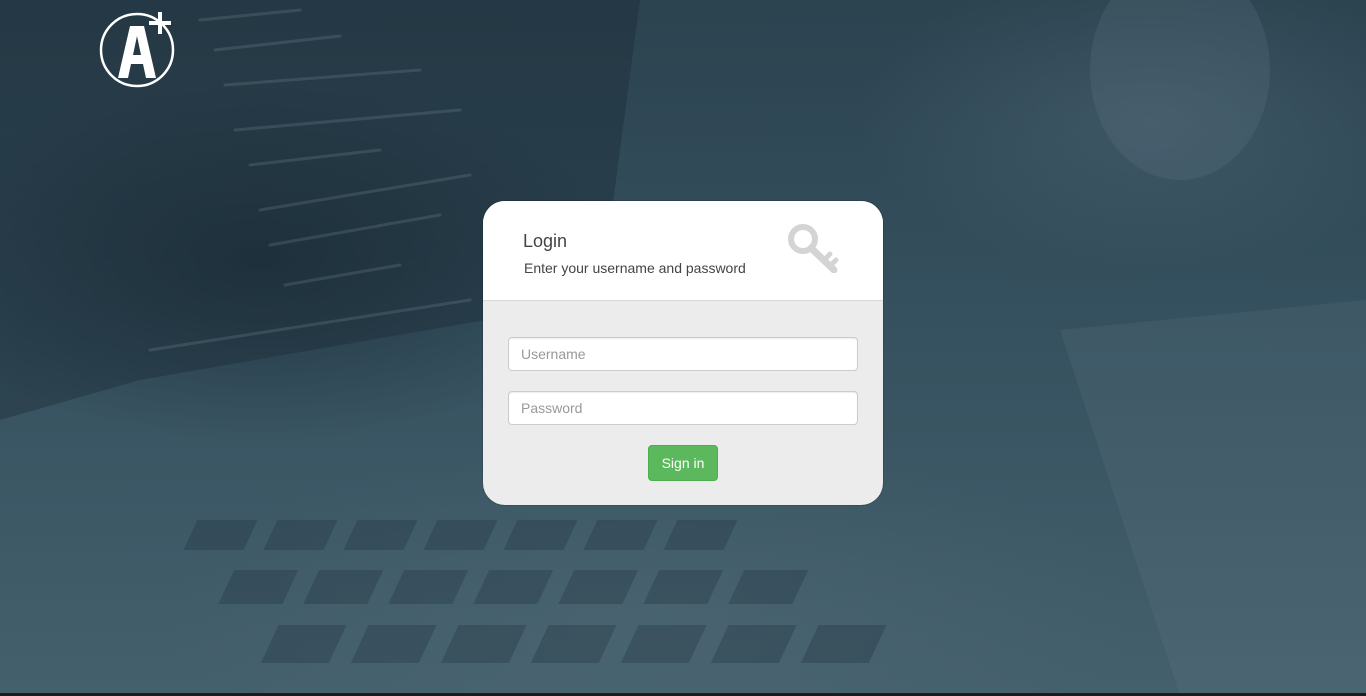 The image size is (1366, 696). Describe the element at coordinates (683, 251) in the screenshot. I see `login-panel-header: Login Enter your username and password` at that location.